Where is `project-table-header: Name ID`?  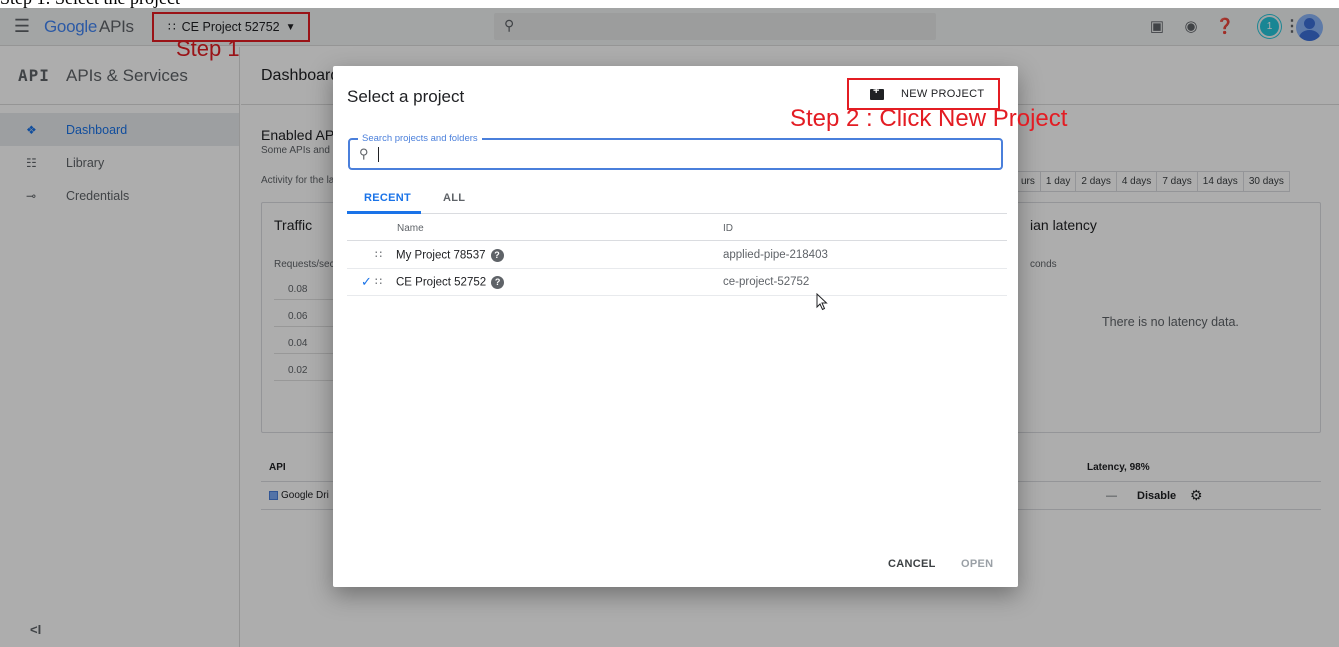 project-table-header: Name ID is located at coordinates (677, 230).